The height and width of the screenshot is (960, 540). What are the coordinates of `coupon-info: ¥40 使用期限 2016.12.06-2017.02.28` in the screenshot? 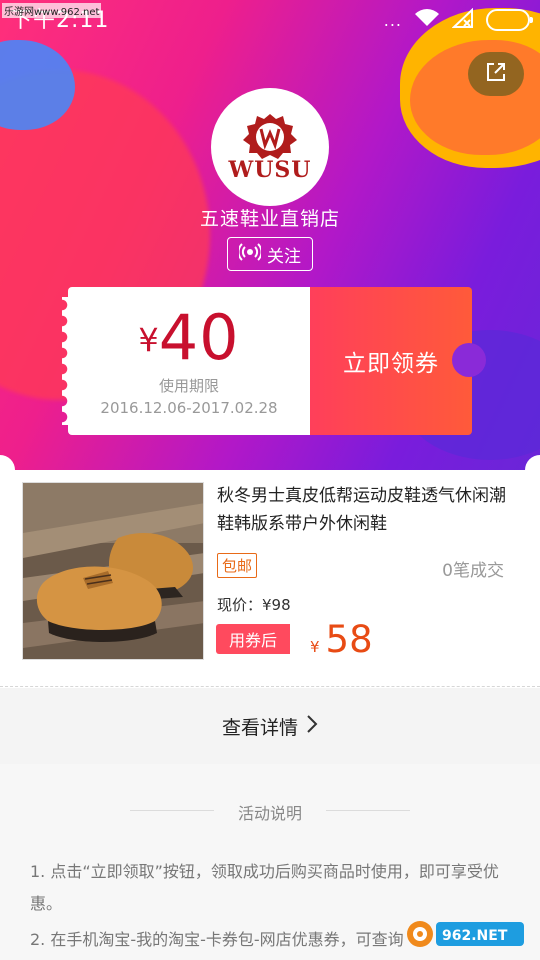 It's located at (186, 361).